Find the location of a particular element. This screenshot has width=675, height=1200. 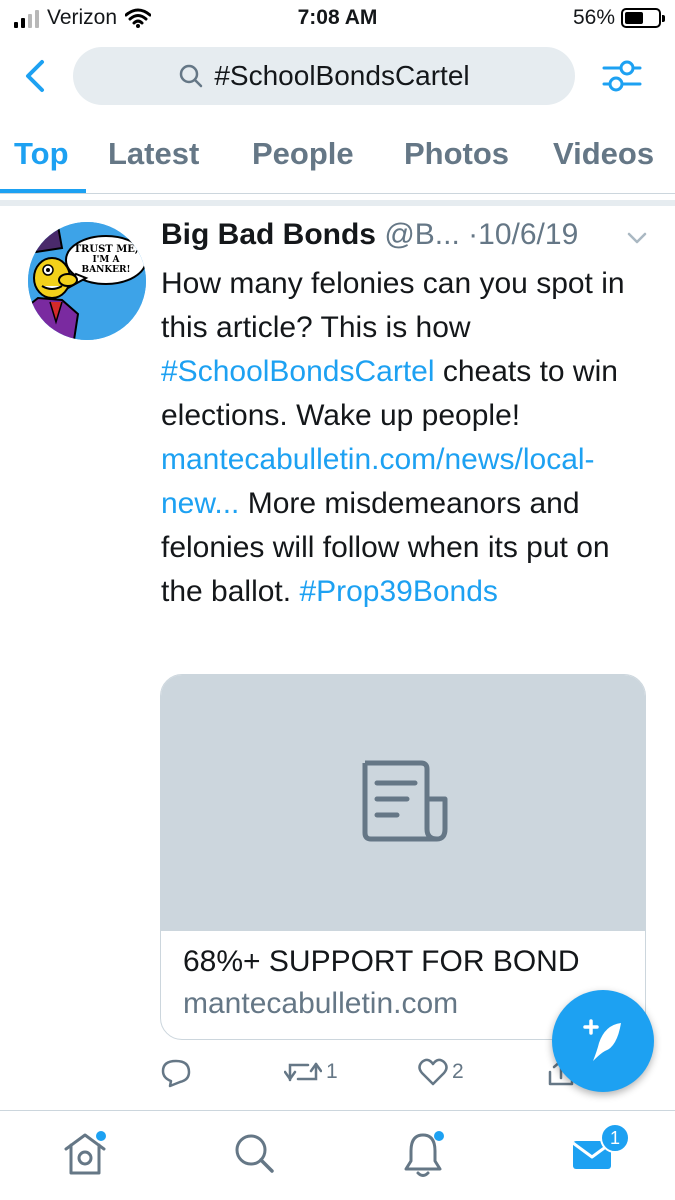

nav-messages: 1 is located at coordinates (600, 1151).